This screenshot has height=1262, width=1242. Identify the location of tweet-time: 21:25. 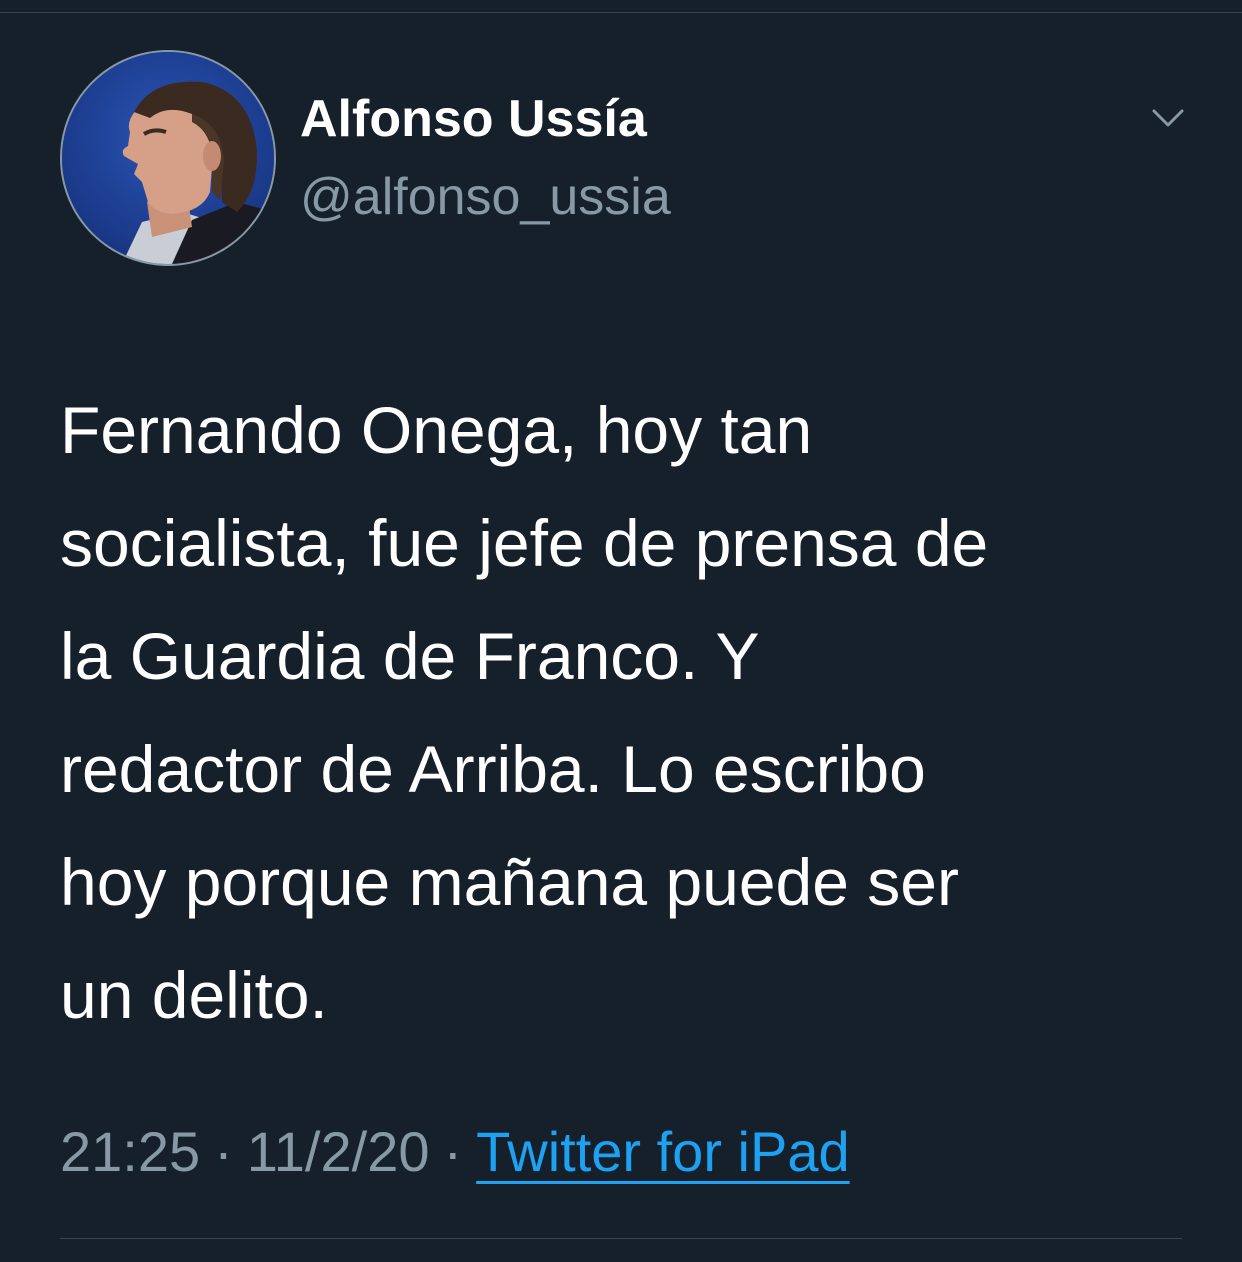
(130, 1151).